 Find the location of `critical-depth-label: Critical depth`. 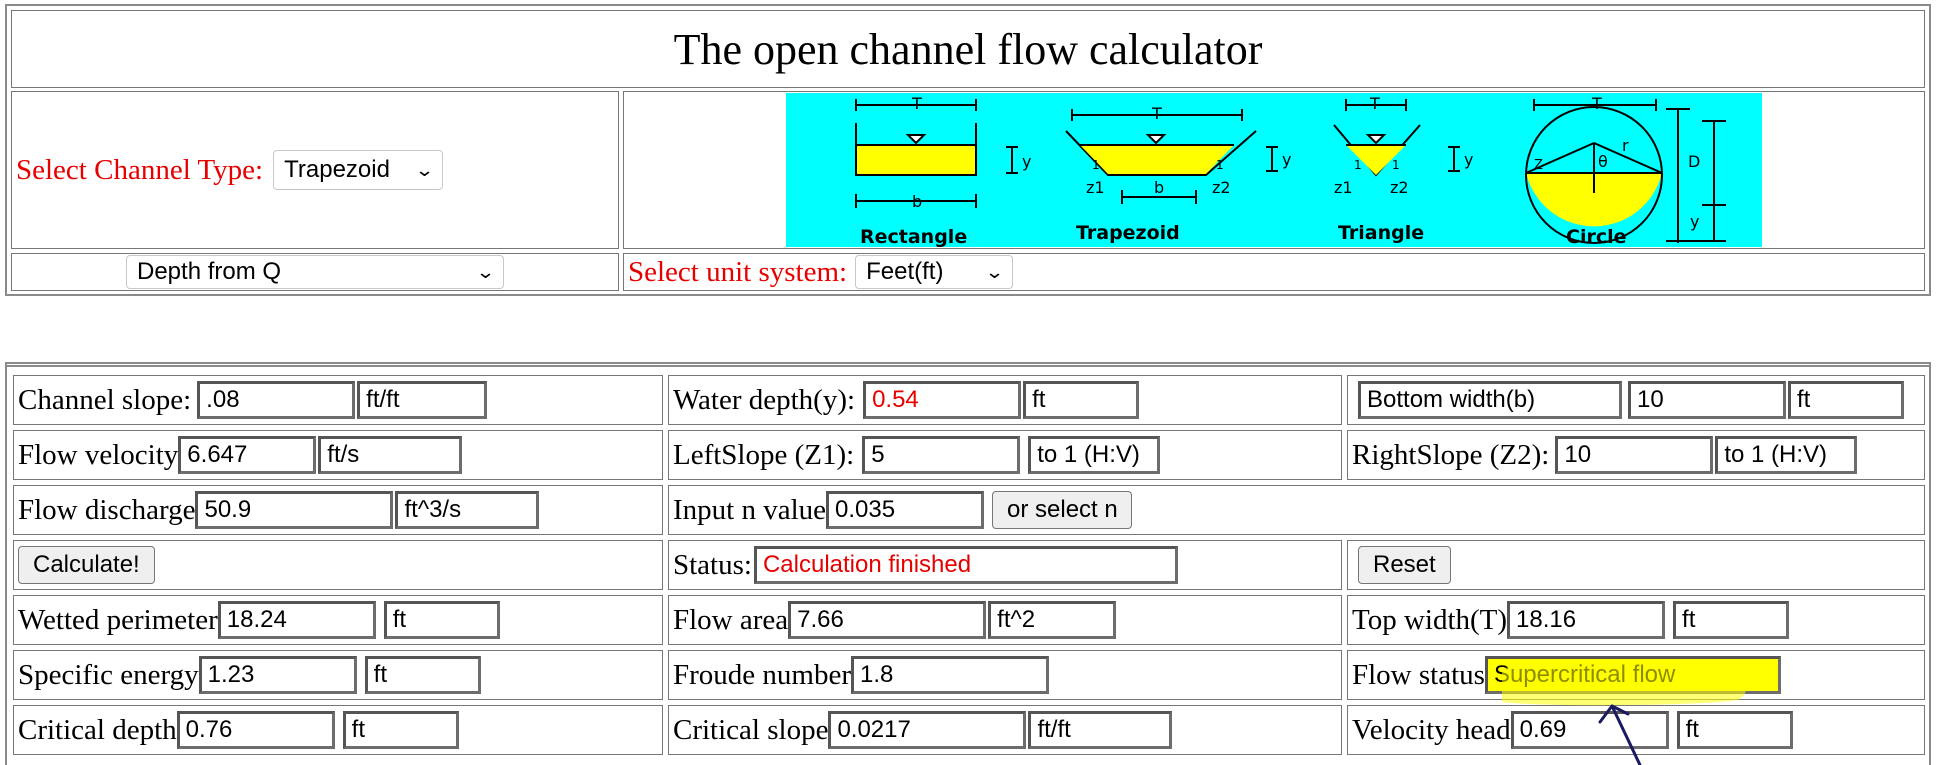

critical-depth-label: Critical depth is located at coordinates (97, 729).